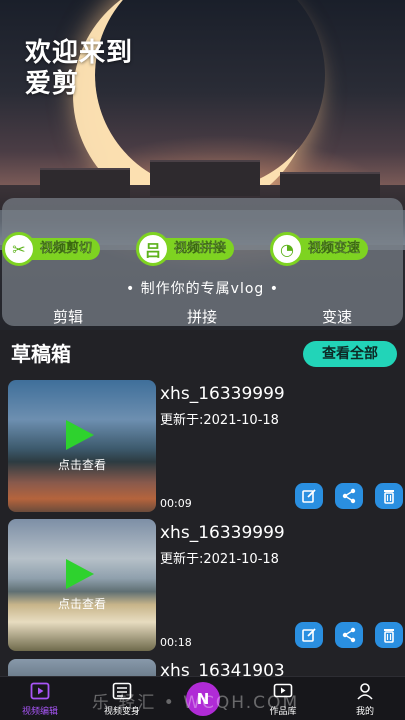 The width and height of the screenshot is (405, 720). What do you see at coordinates (287, 249) in the screenshot?
I see `speed-icon: ◔` at bounding box center [287, 249].